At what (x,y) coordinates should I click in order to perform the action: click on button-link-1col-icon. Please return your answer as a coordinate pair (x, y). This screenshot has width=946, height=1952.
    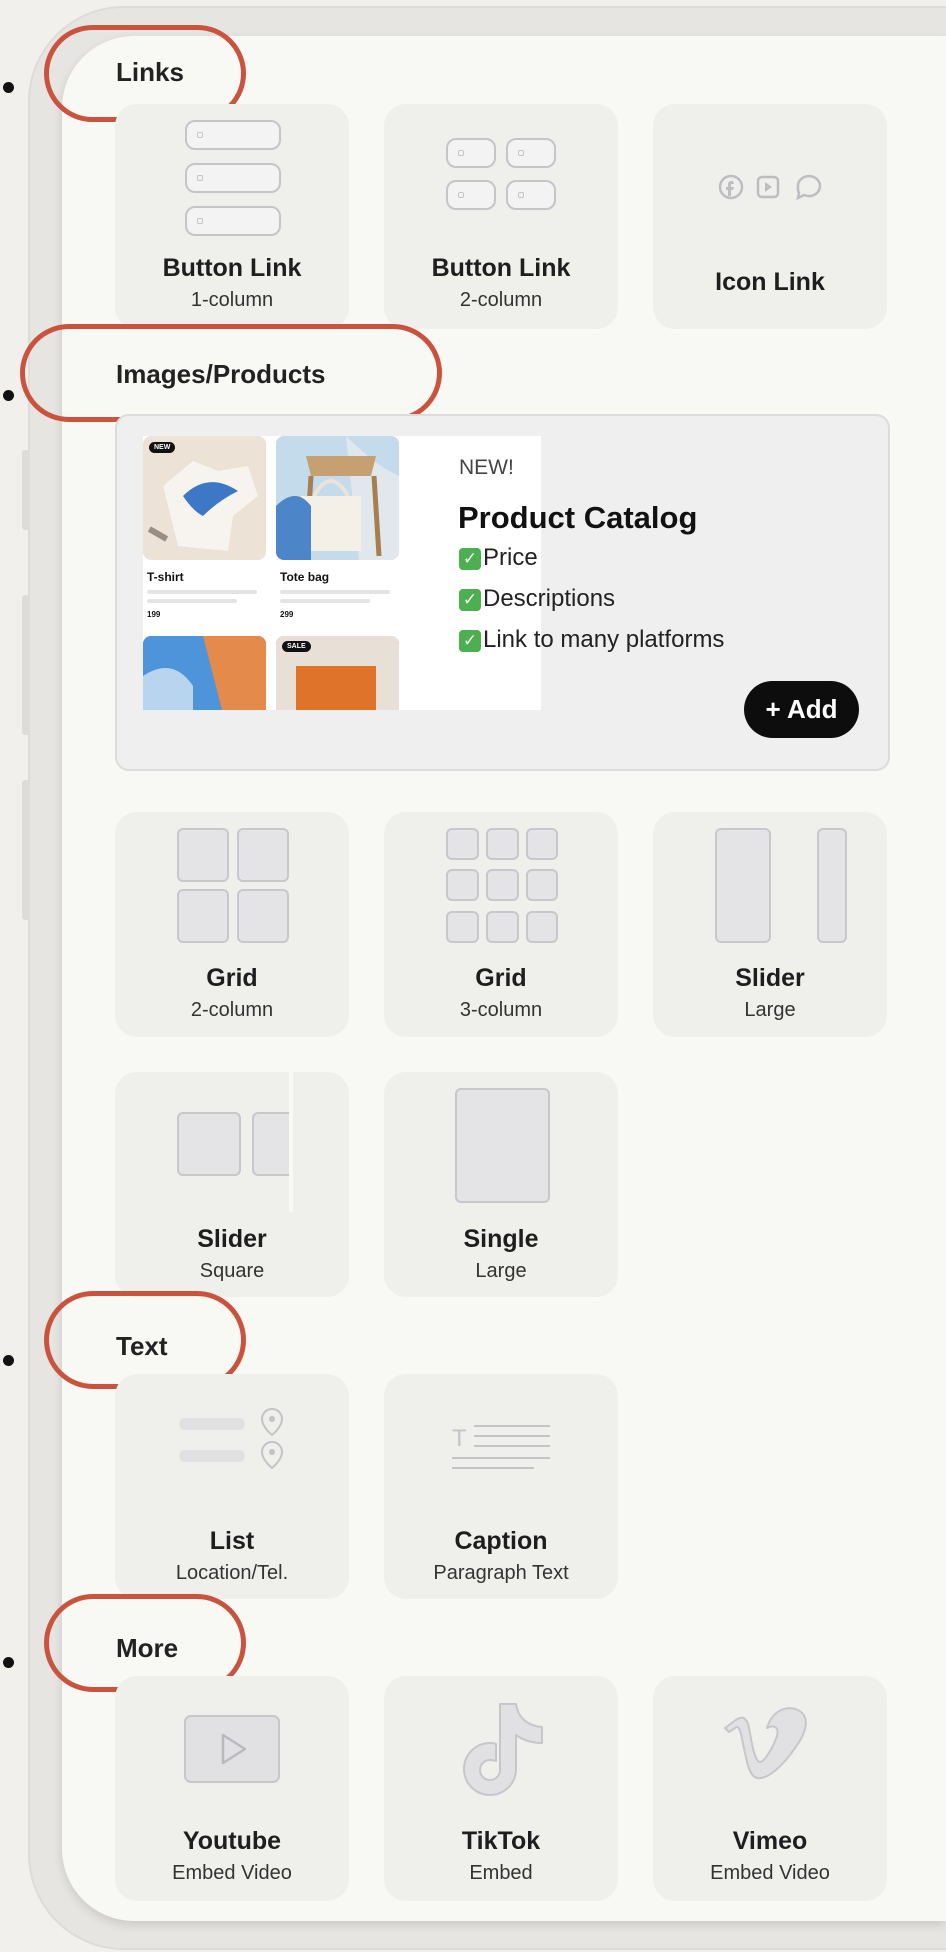
    Looking at the image, I should click on (233, 178).